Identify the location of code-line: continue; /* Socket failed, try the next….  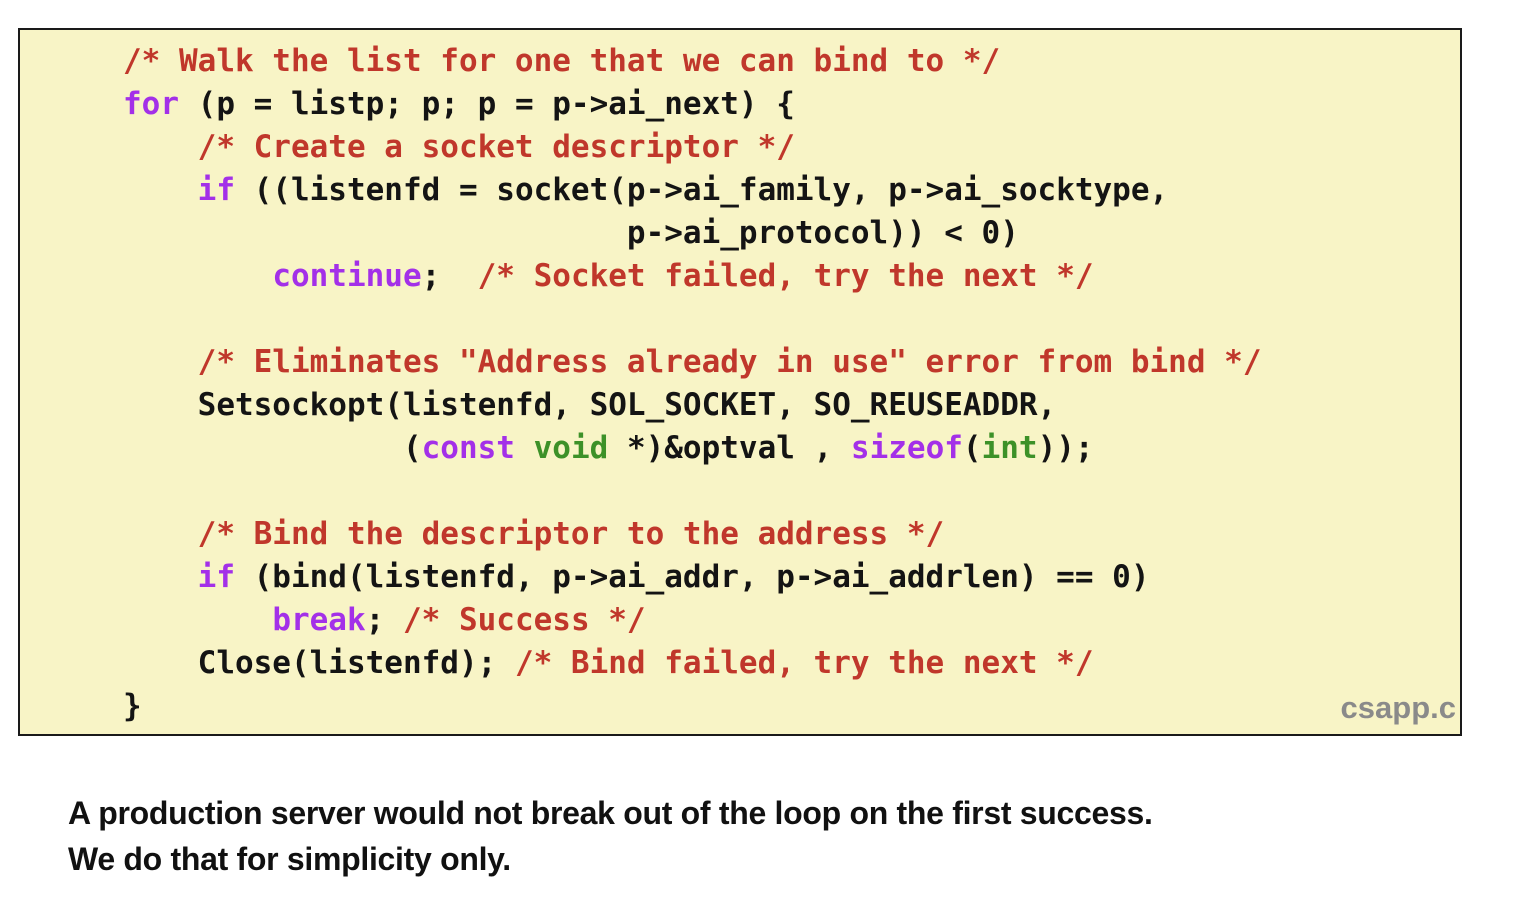
(692, 276).